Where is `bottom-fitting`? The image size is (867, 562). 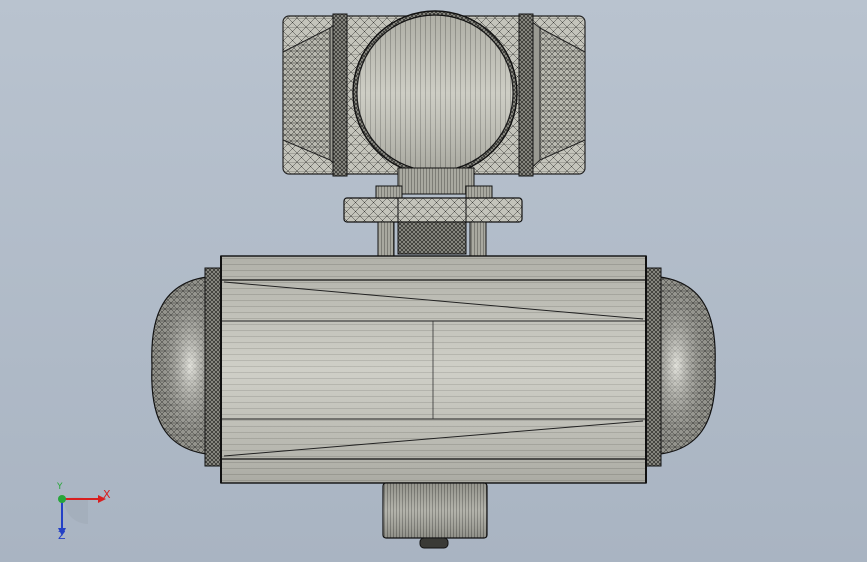
bottom-fitting is located at coordinates (435, 515).